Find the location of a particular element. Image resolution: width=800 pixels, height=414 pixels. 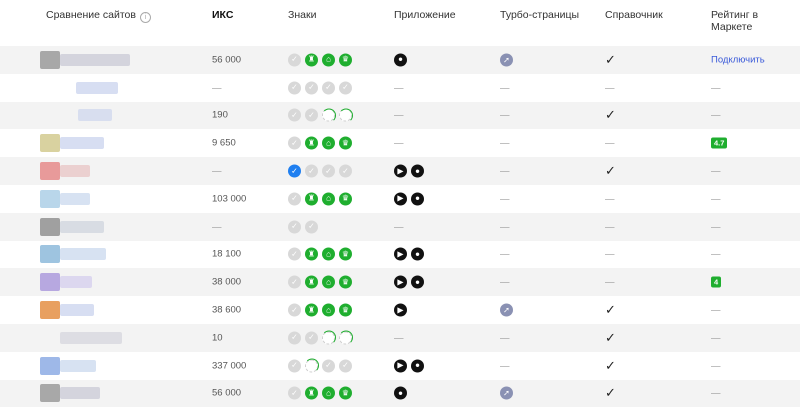

app-icons: ▶ is located at coordinates (400, 310).